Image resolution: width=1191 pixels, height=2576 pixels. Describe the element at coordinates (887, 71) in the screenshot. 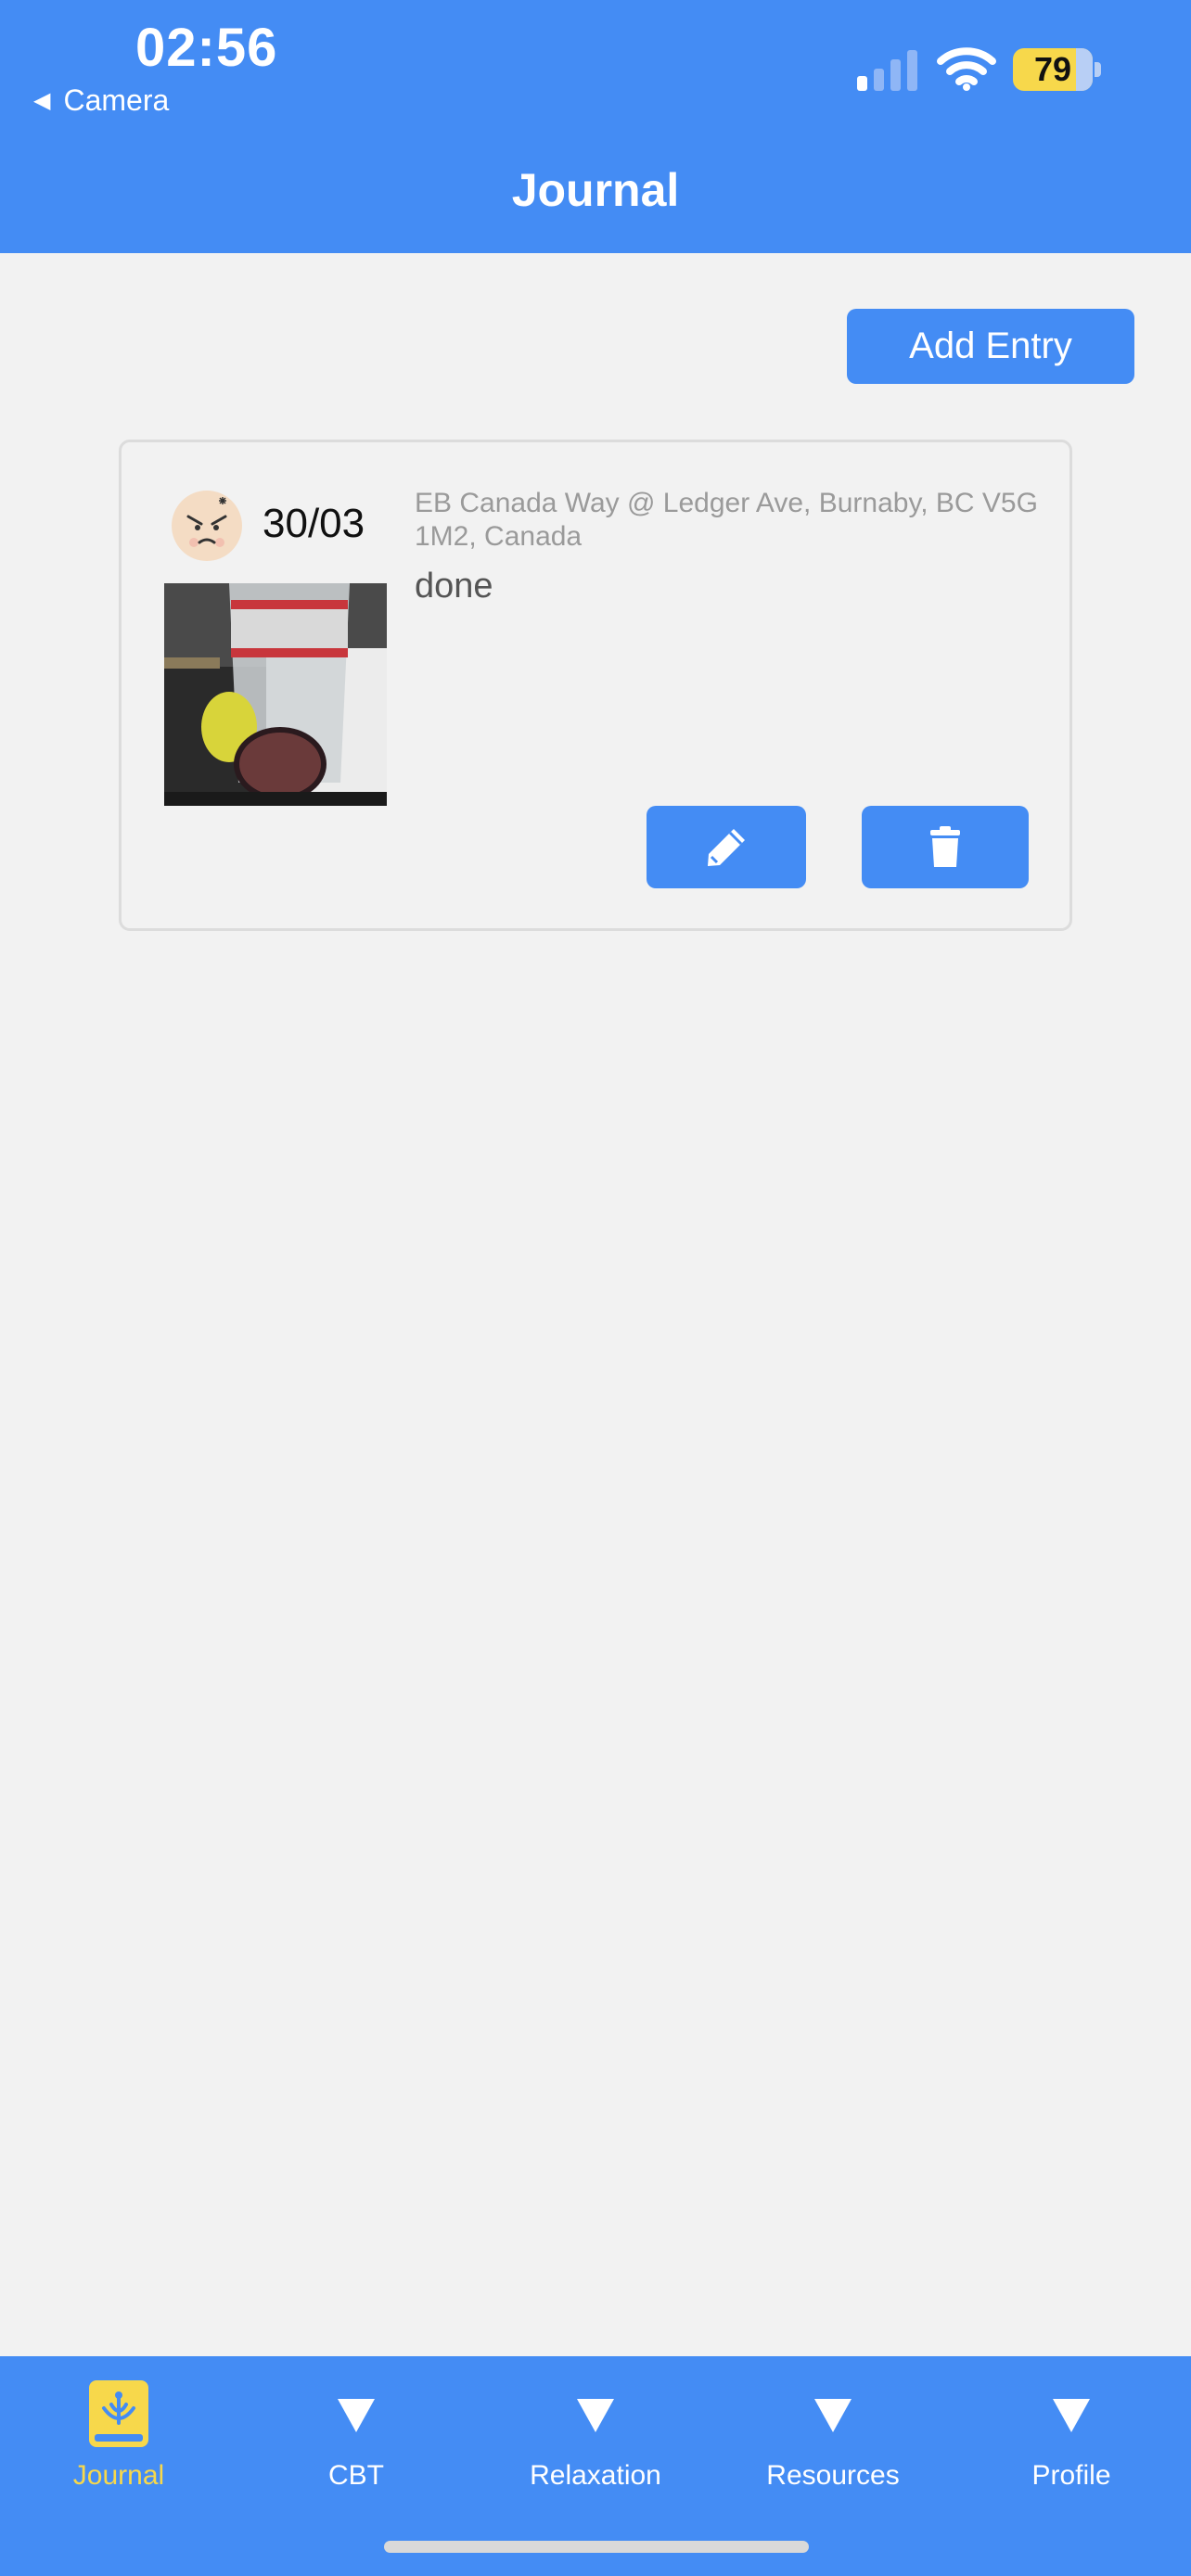

I see `cellular-signal-icon` at that location.